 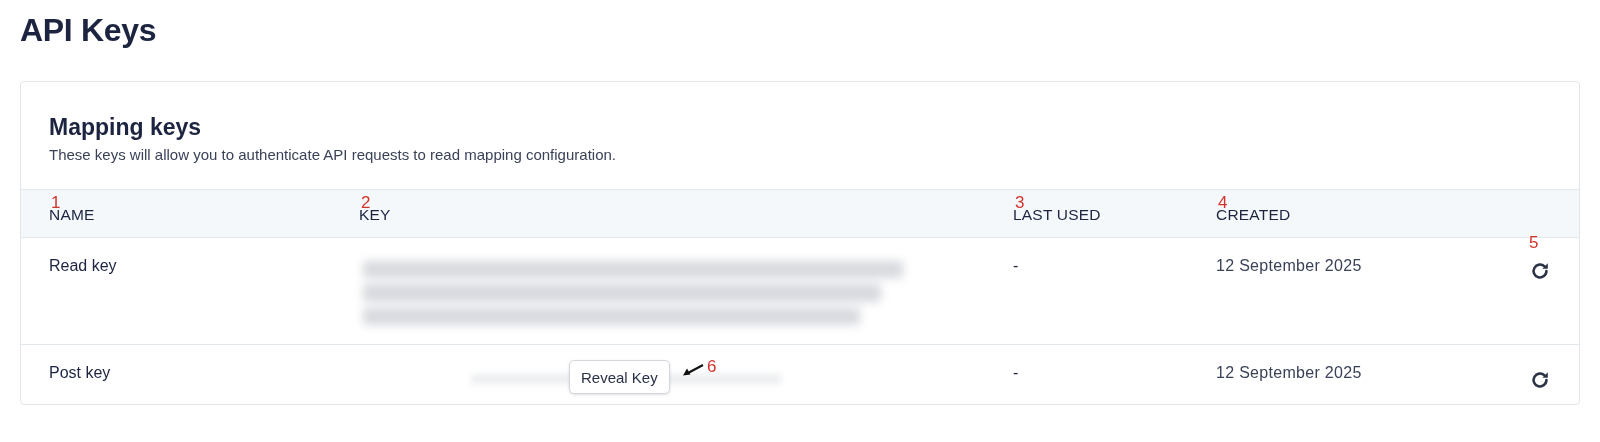 What do you see at coordinates (712, 366) in the screenshot?
I see `annotation-number: 6` at bounding box center [712, 366].